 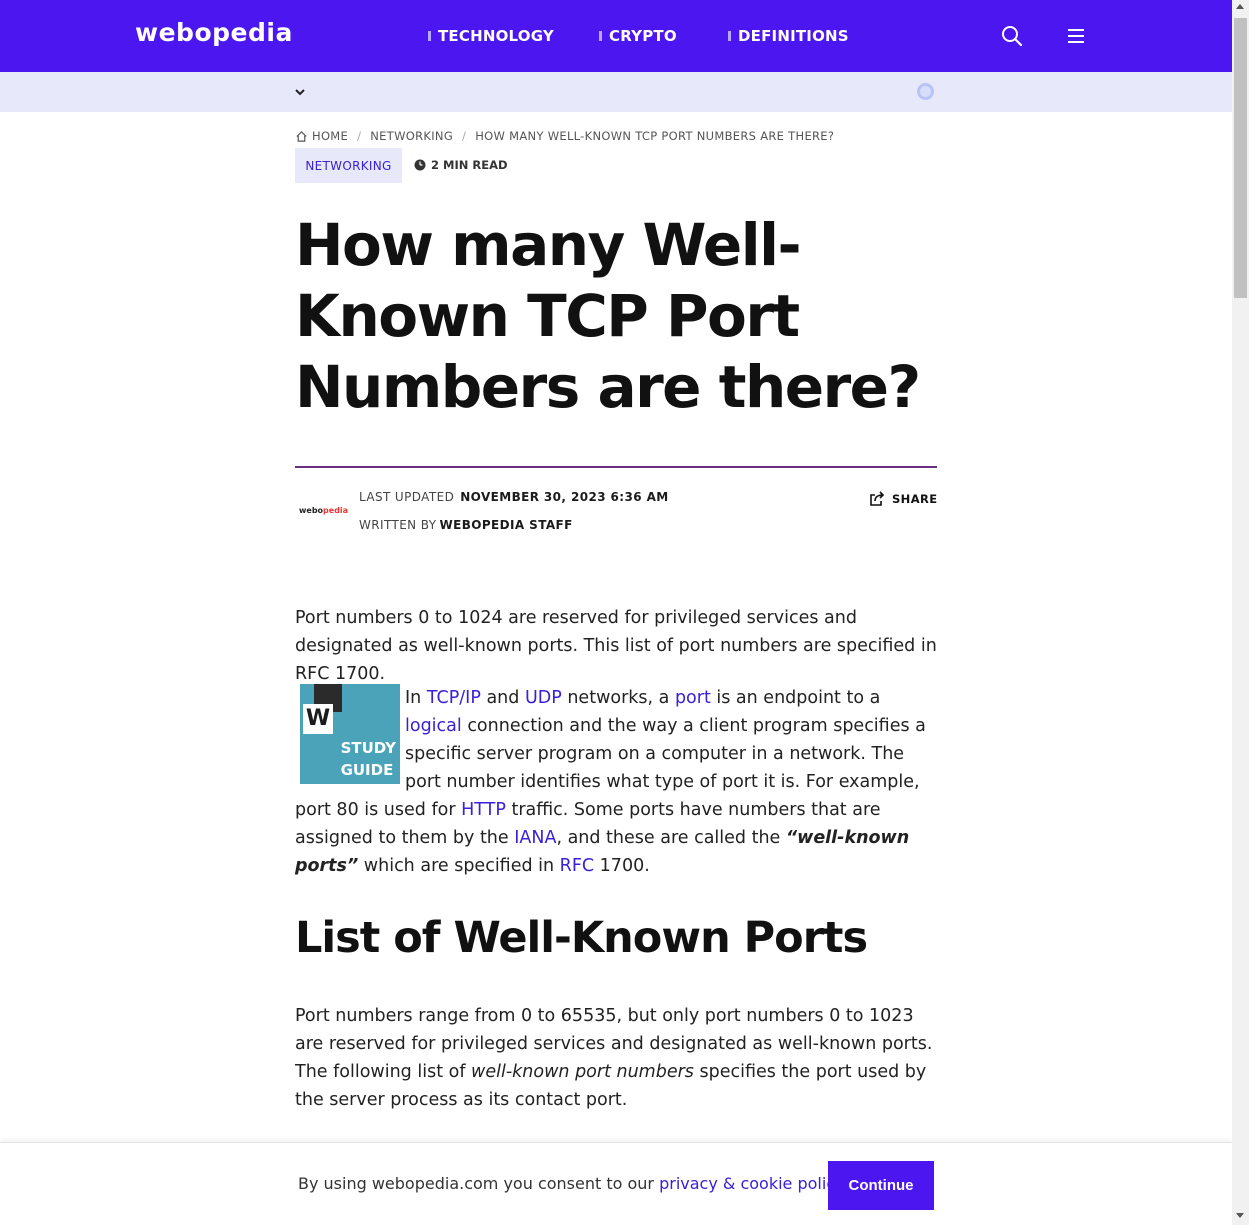 What do you see at coordinates (454, 698) in the screenshot?
I see `link-tcp-ip: TCP/IP` at bounding box center [454, 698].